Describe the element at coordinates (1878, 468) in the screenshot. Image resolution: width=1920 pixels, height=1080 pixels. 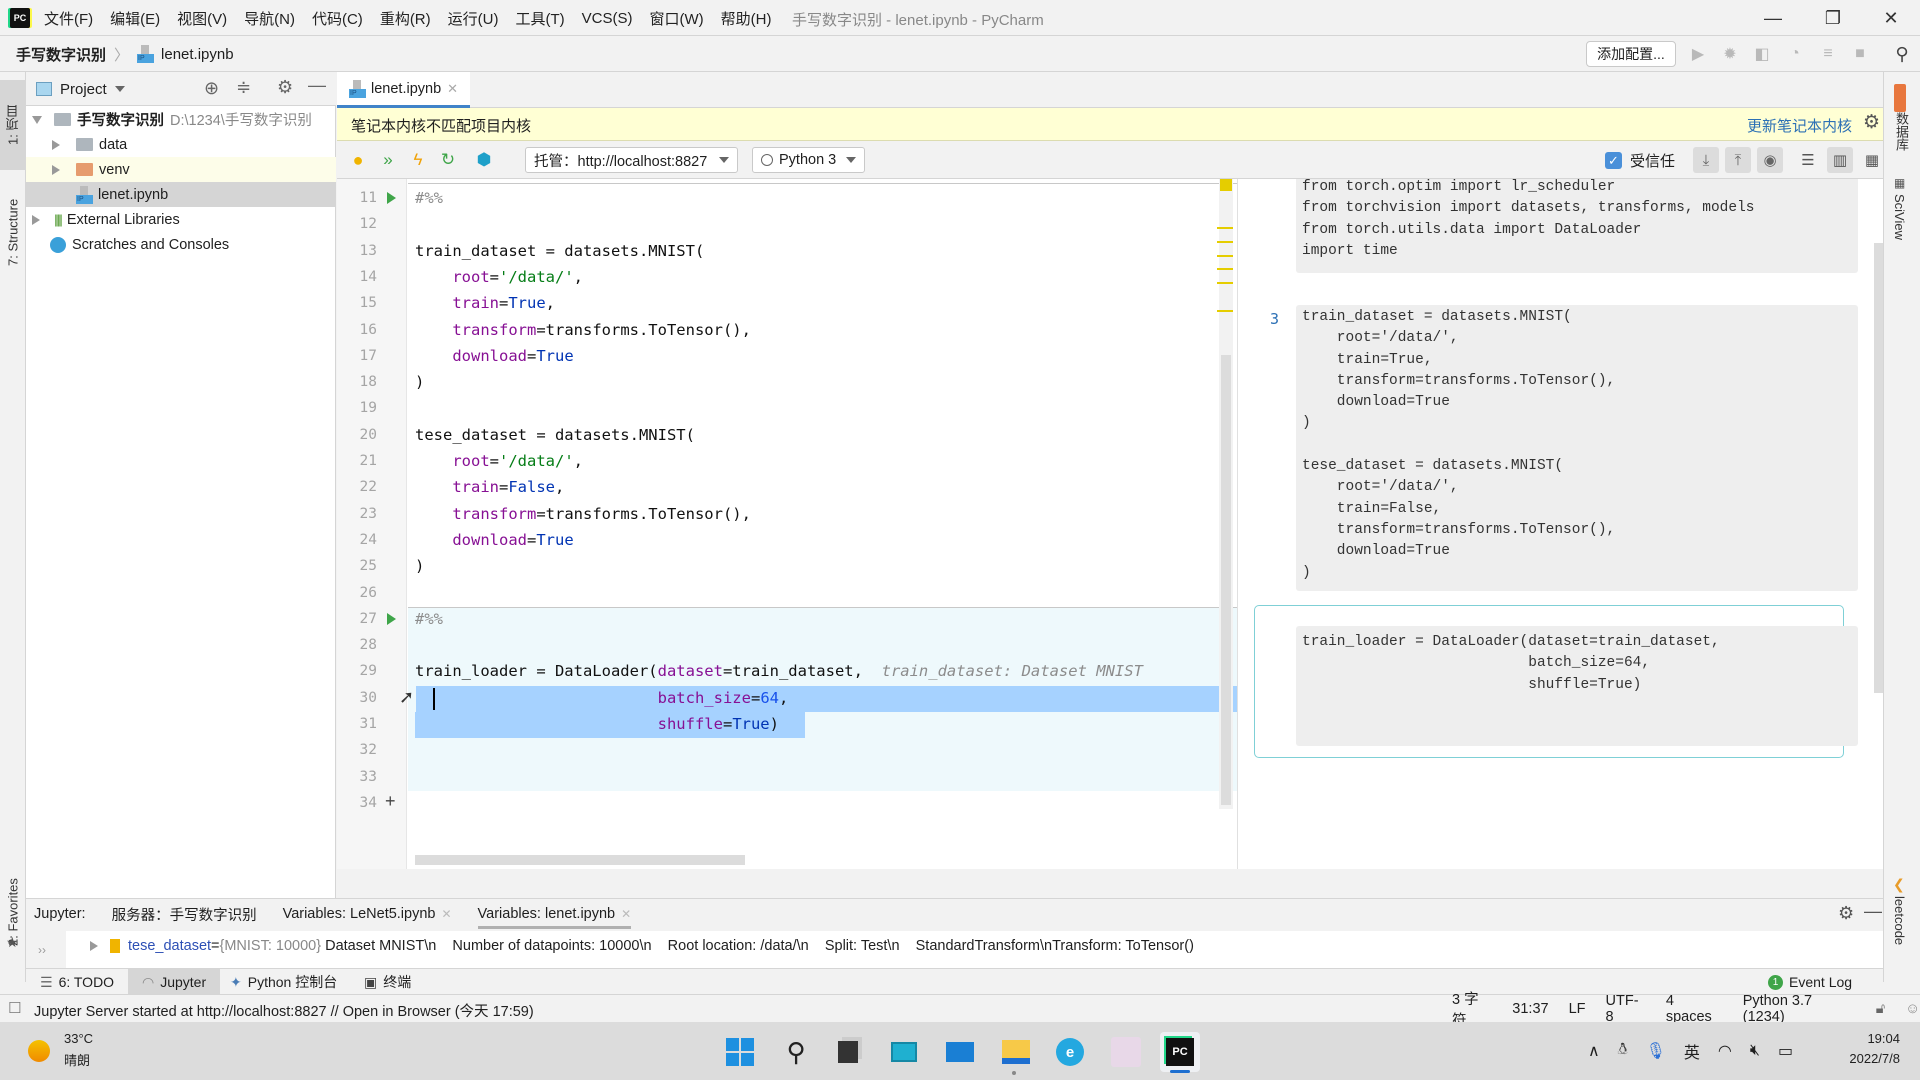
I see `preview-scrollbar-thumb` at that location.